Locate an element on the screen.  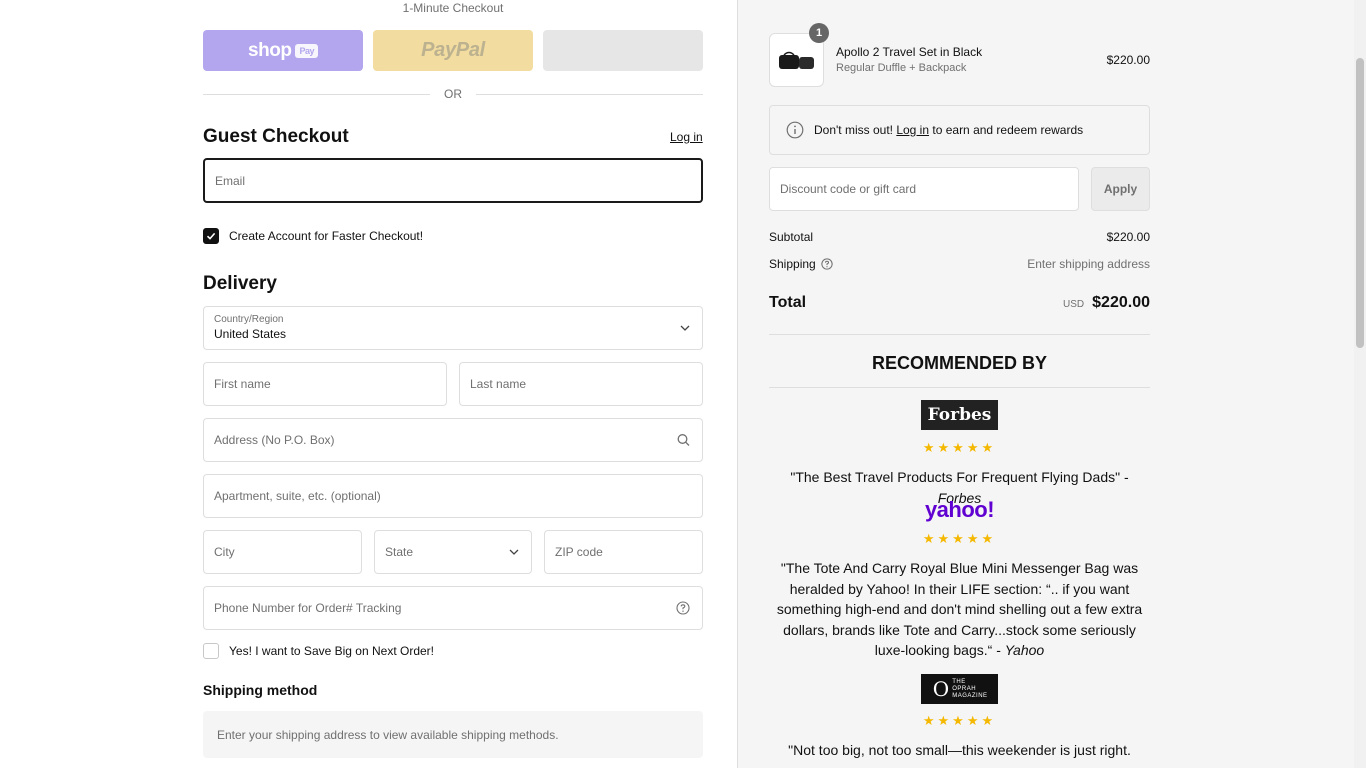
save-big-label: Yes! I want to Save Big on Next Order! is located at coordinates (331, 651).